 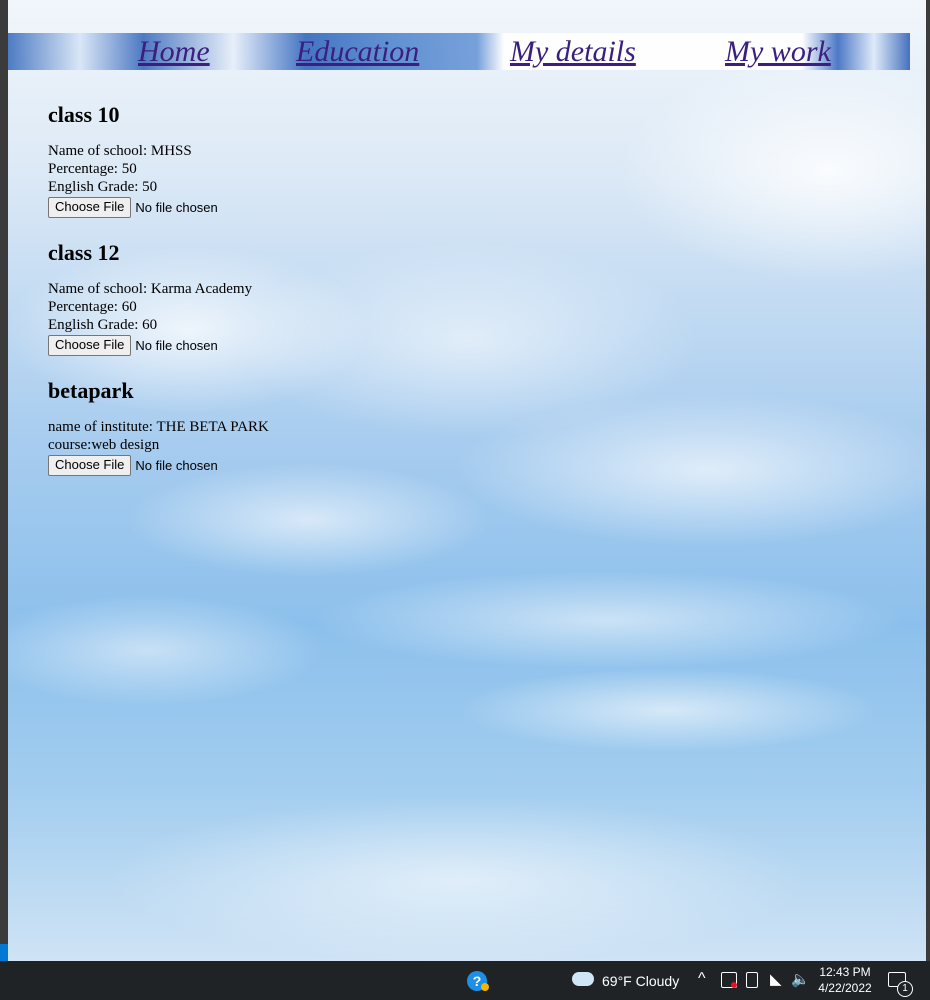 I want to click on time-text: 12:43 PM, so click(x=845, y=972).